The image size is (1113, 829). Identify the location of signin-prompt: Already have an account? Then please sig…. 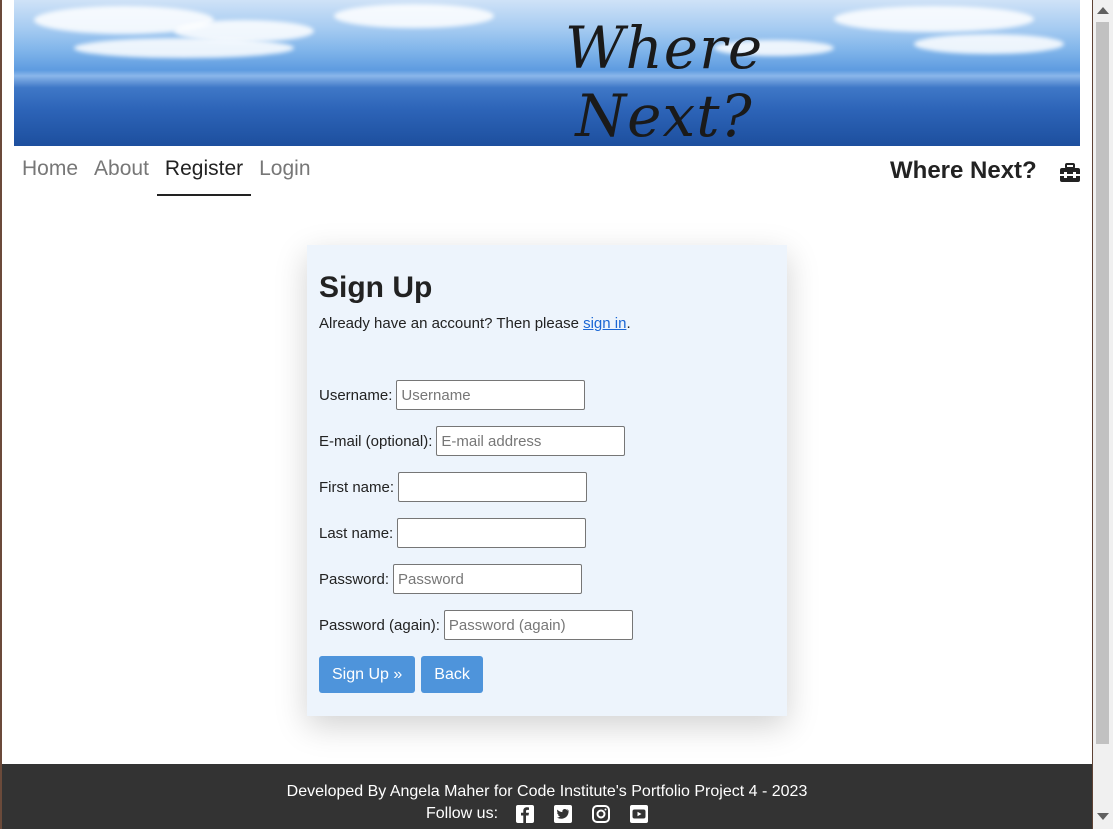
(475, 323).